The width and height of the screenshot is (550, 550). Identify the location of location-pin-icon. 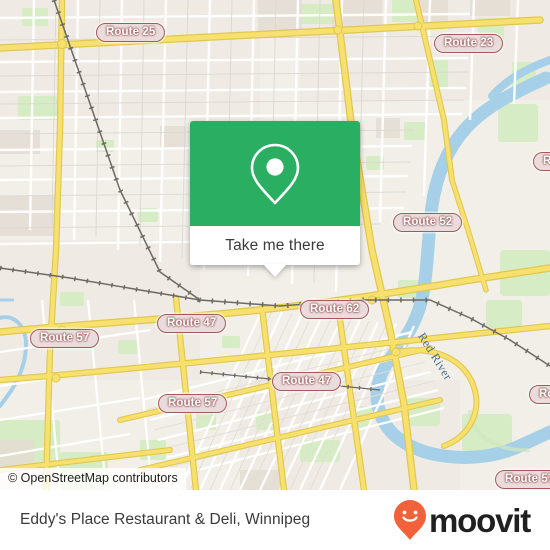
(275, 173).